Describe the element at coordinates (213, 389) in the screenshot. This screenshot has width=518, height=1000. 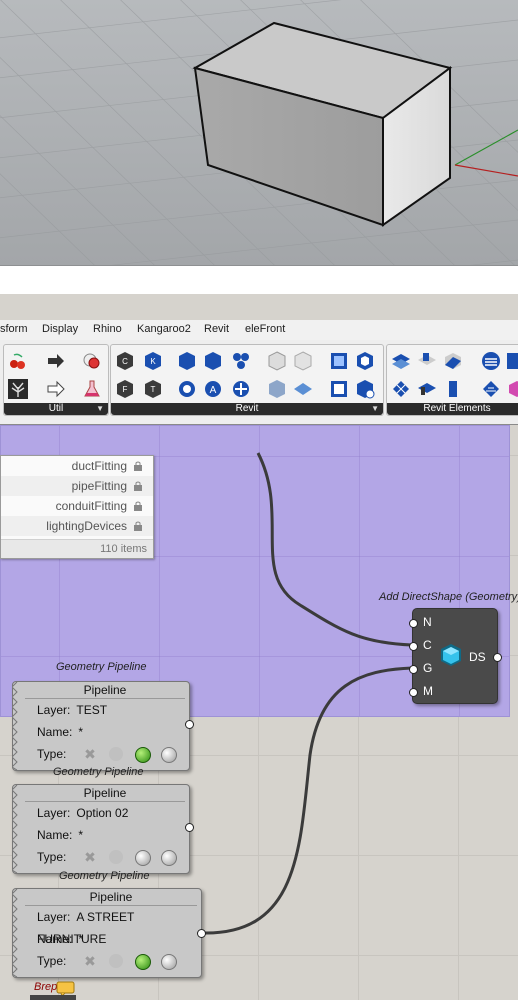
I see `revit-add-icon: A` at that location.